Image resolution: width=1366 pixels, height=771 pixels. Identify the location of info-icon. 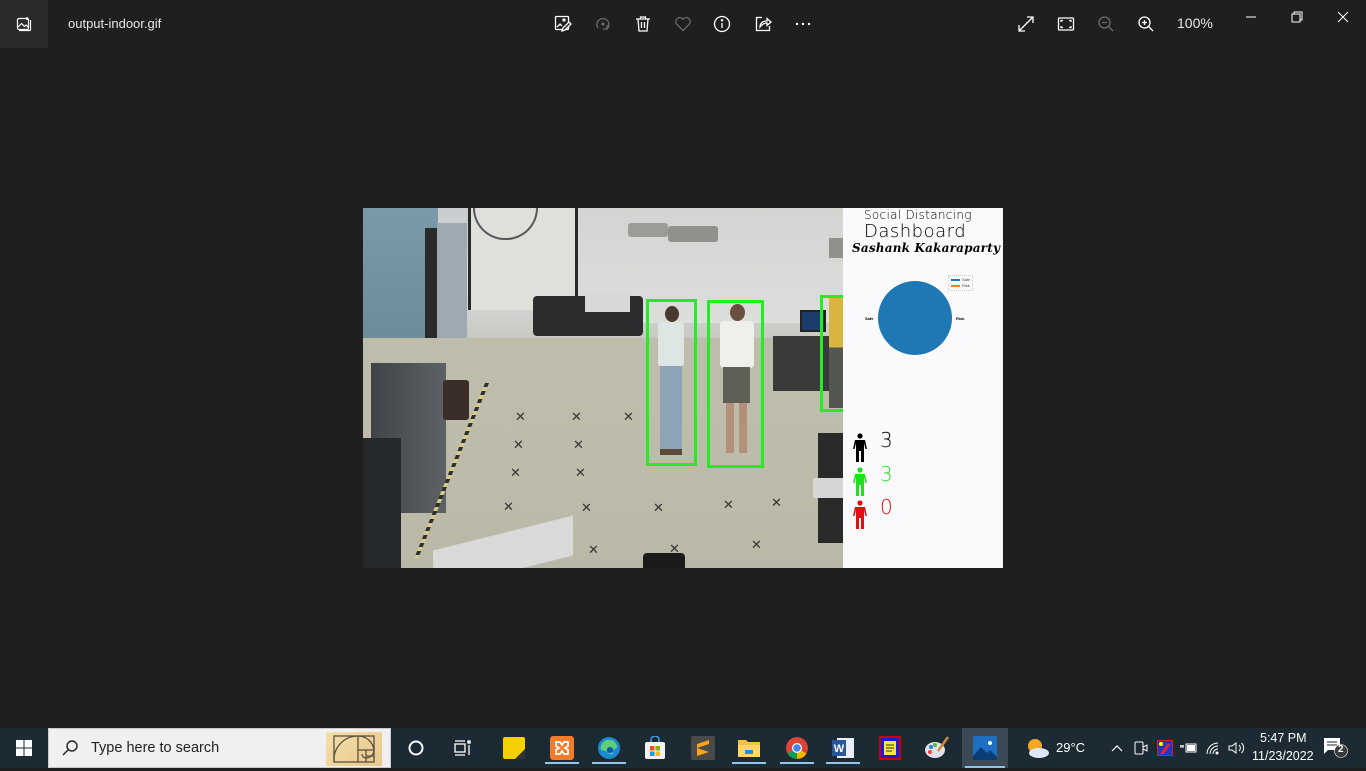
(722, 24).